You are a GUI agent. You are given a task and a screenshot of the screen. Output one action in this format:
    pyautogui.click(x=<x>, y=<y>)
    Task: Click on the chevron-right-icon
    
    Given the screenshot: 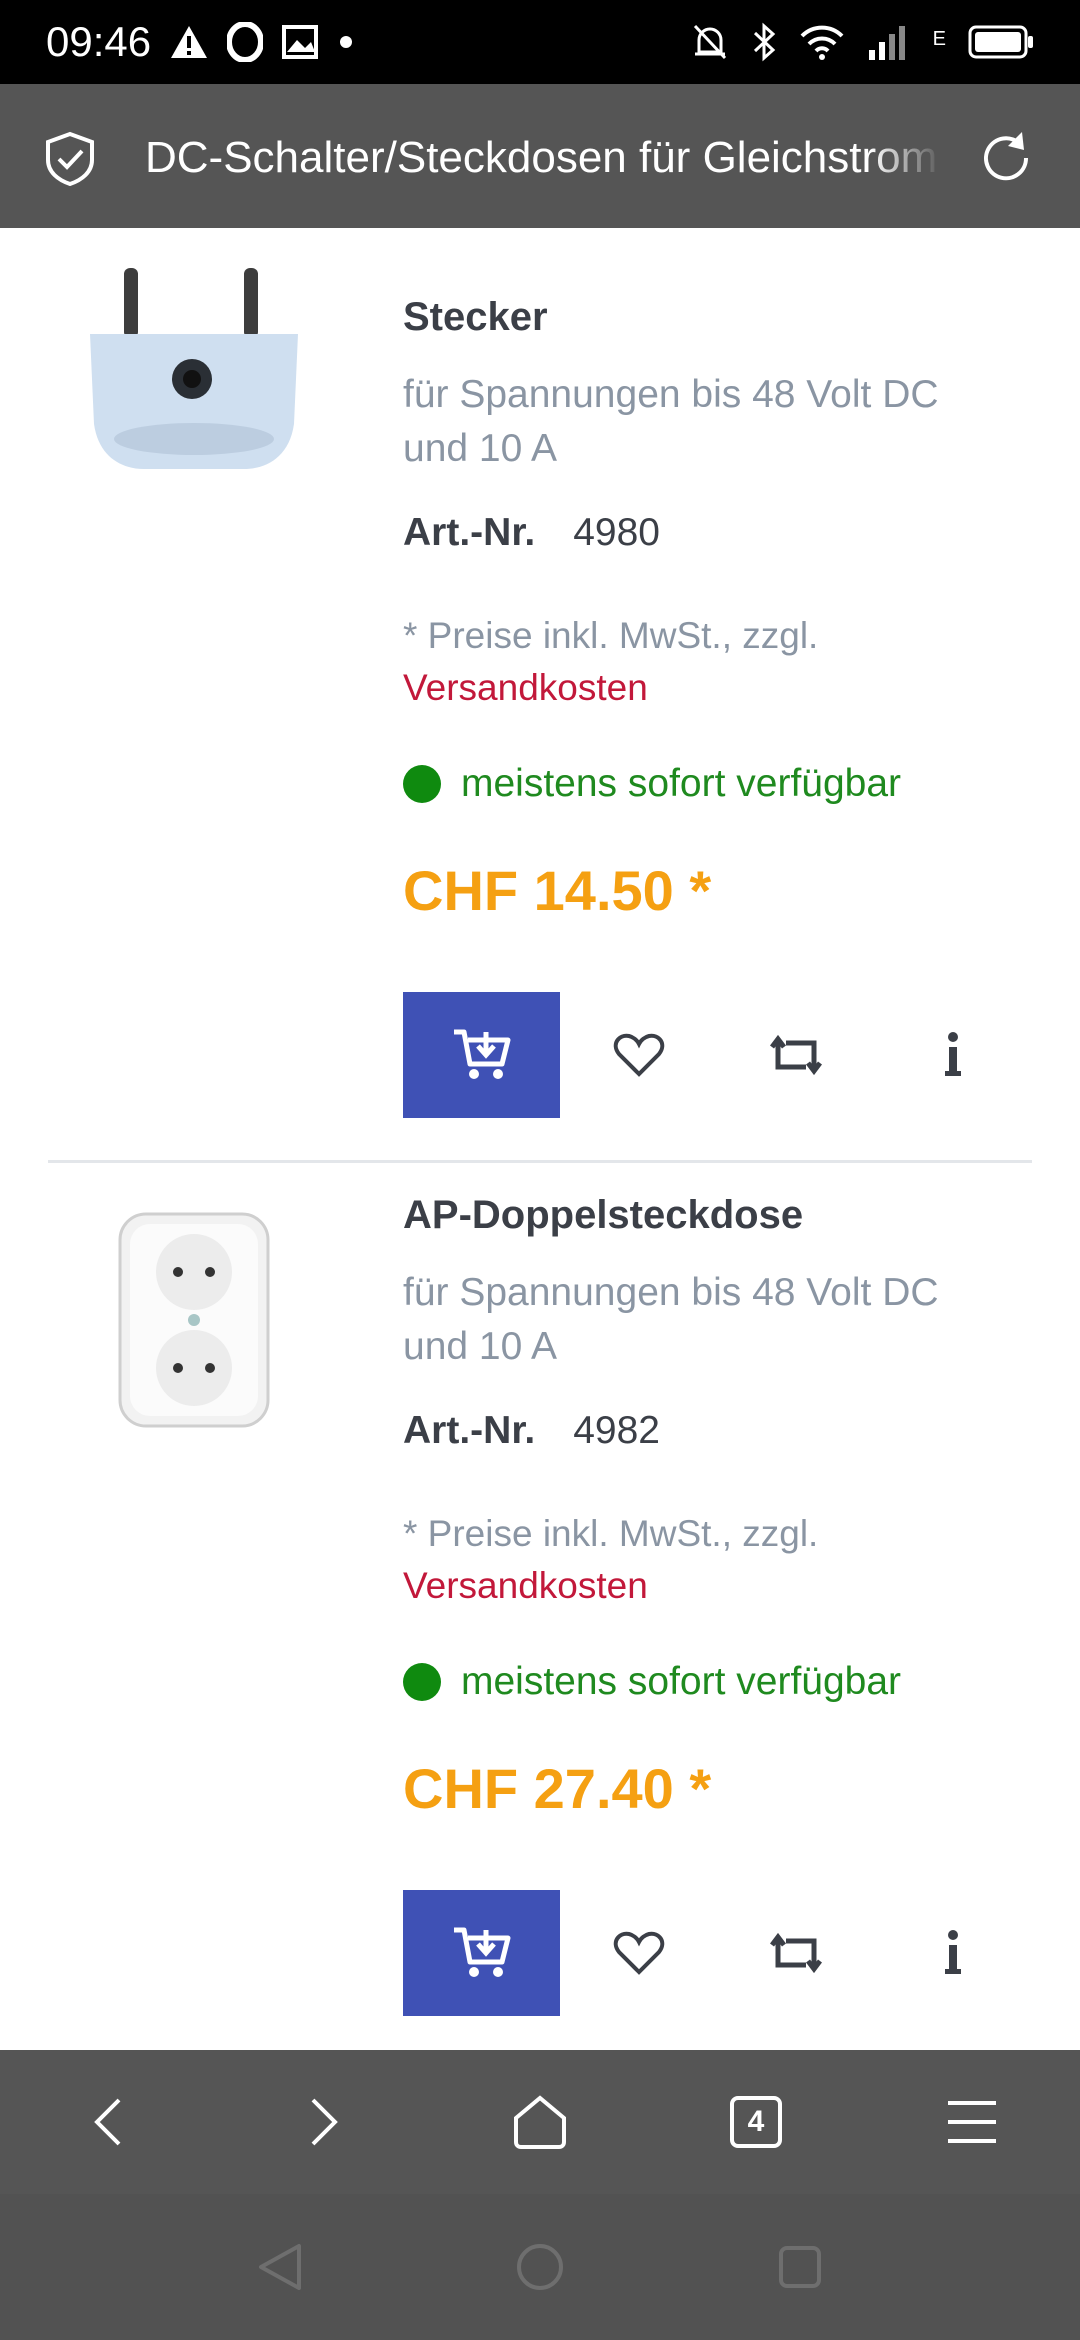 What is the action you would take?
    pyautogui.click(x=324, y=2122)
    